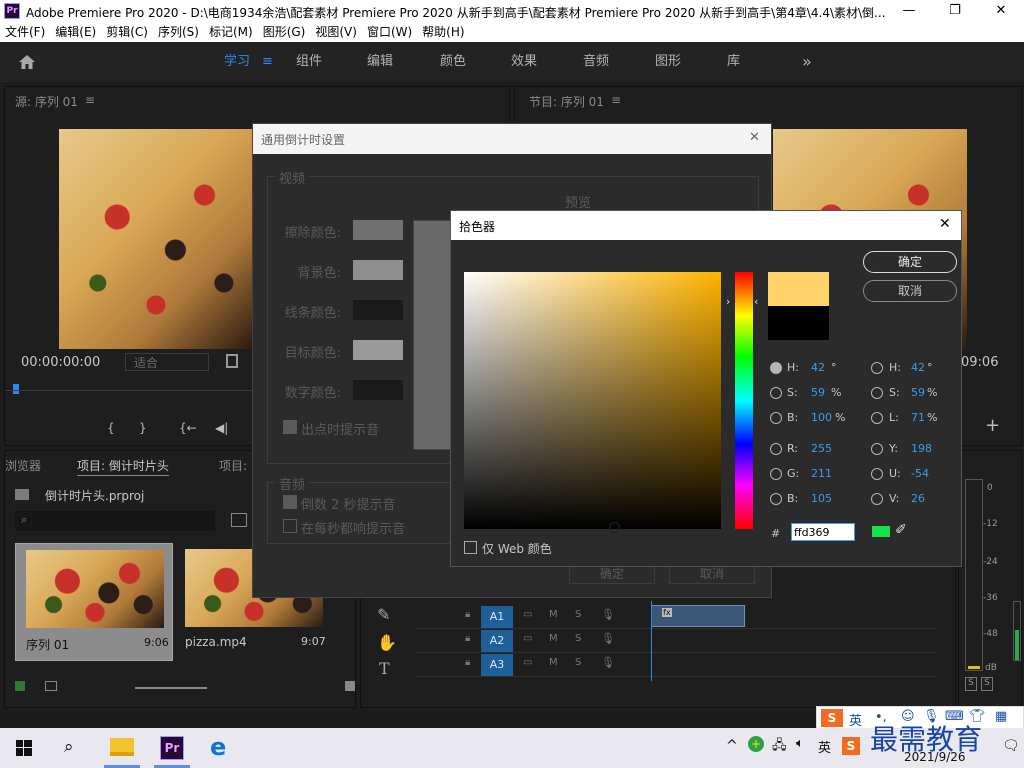 Image resolution: width=1024 pixels, height=768 pixels. What do you see at coordinates (233, 465) in the screenshot?
I see `project-tab-2: 项目:` at bounding box center [233, 465].